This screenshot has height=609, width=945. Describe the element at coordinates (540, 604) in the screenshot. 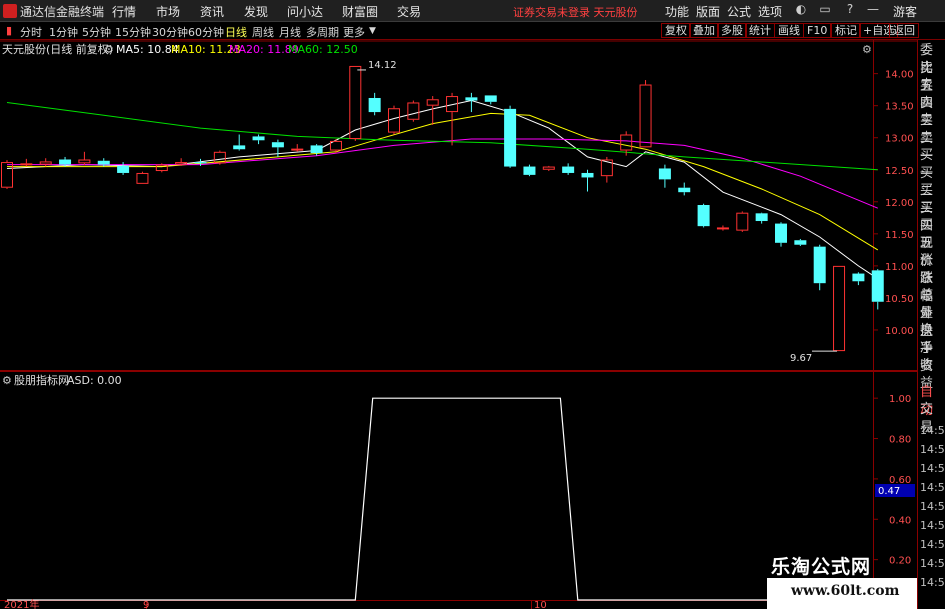

I see `xaxis-label-oct: 10` at that location.